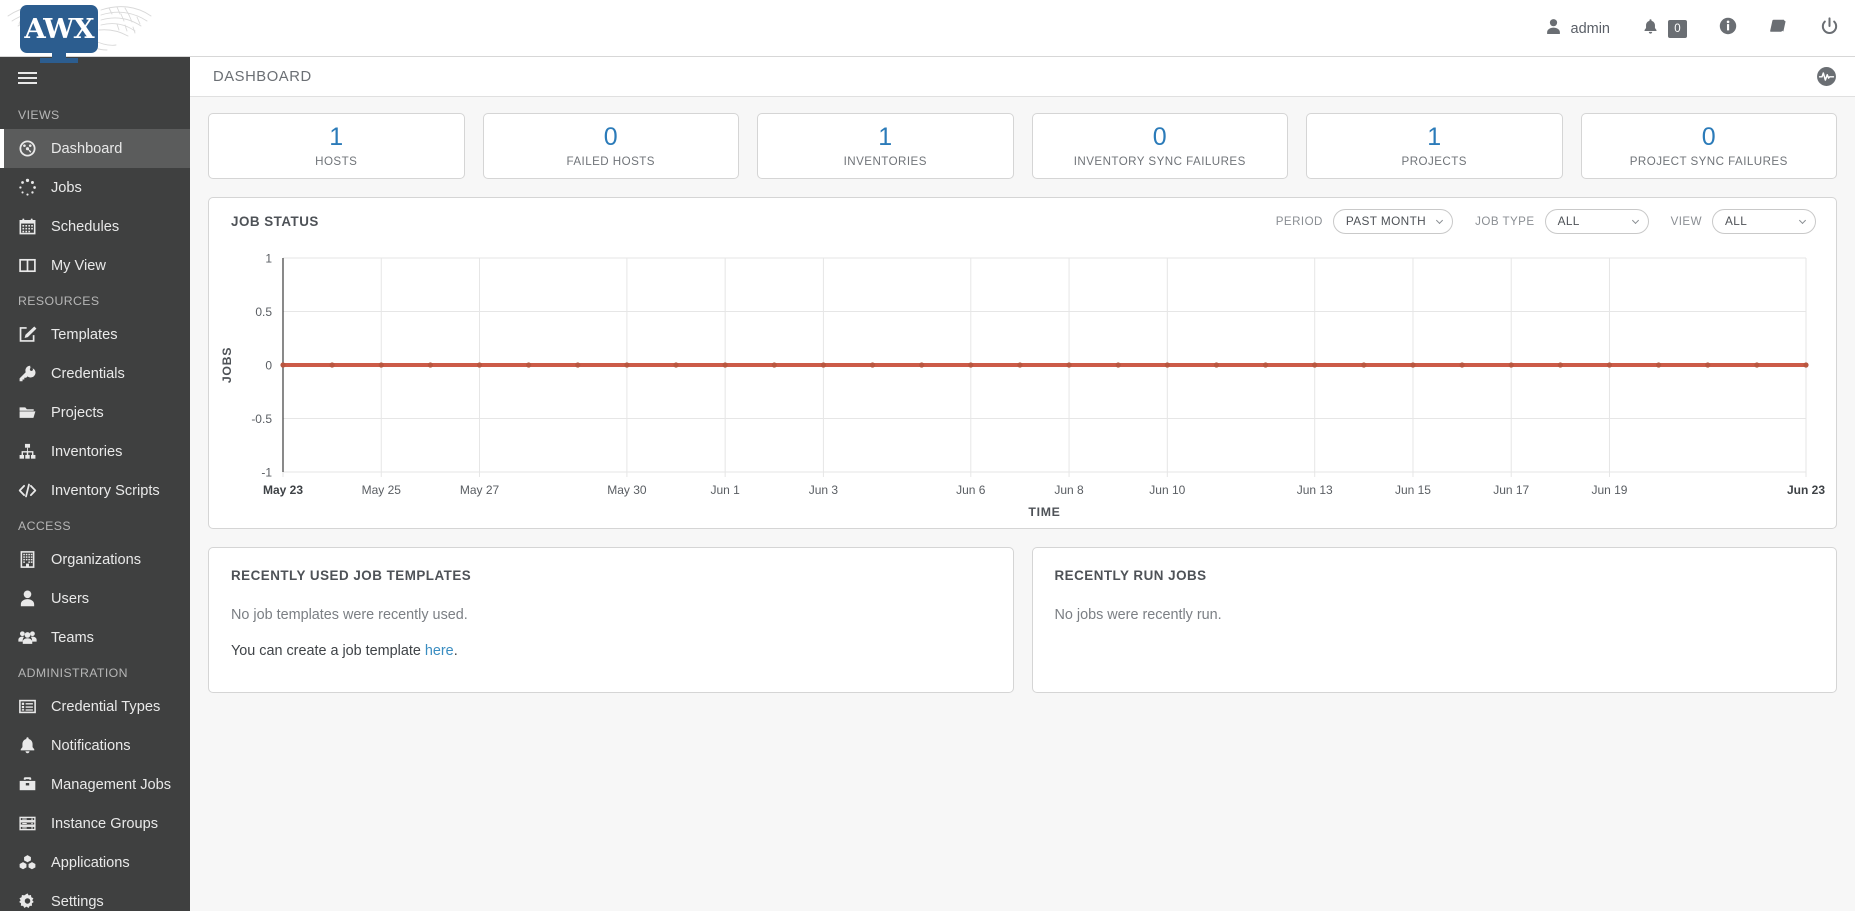 The width and height of the screenshot is (1855, 911). What do you see at coordinates (275, 221) in the screenshot?
I see `job-status-title: JOB STATUS` at bounding box center [275, 221].